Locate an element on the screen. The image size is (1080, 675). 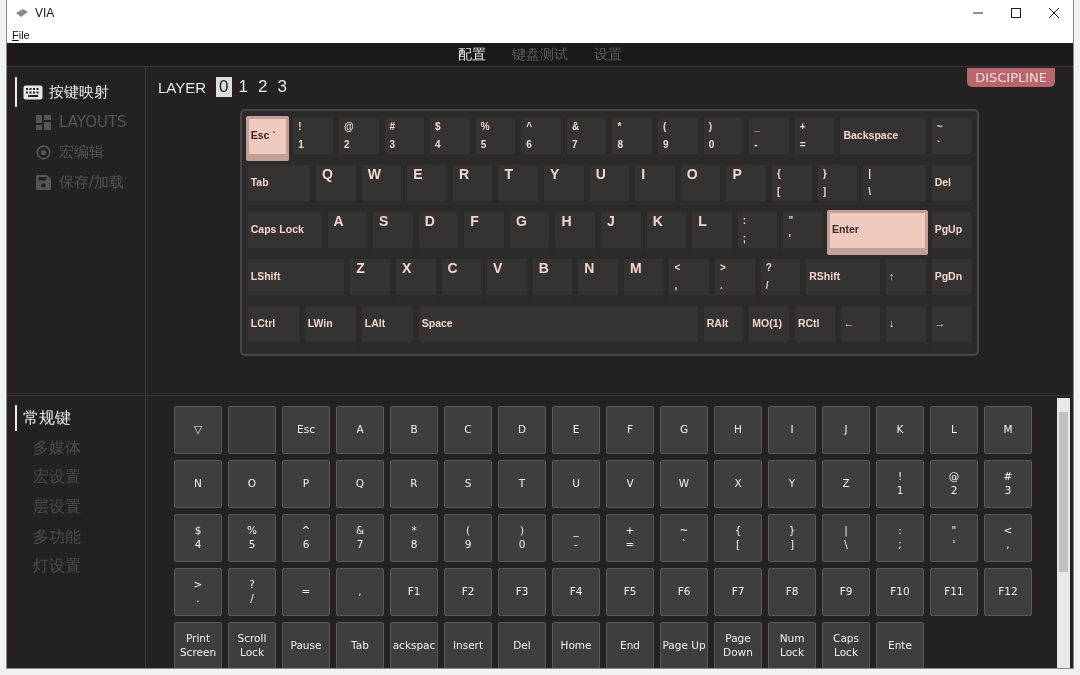
keycode-key: G is located at coordinates (684, 430).